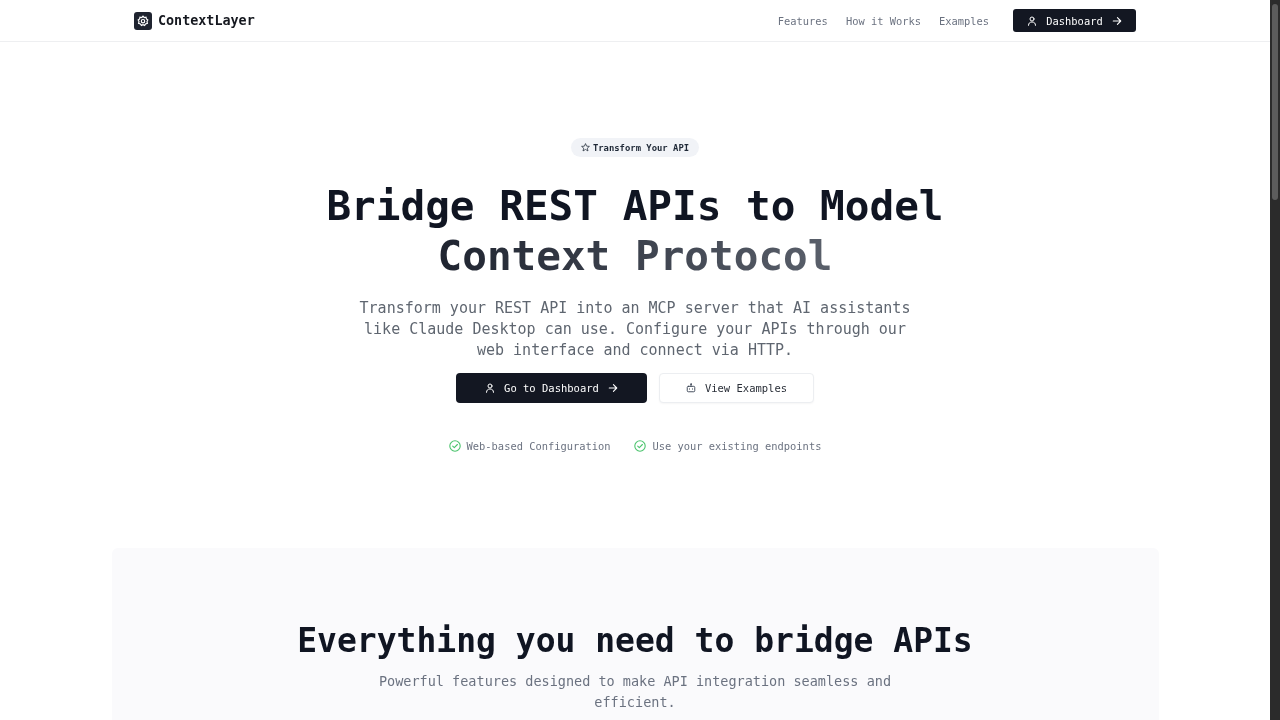 This screenshot has width=1280, height=720. I want to click on hero-subtitle: Transform your REST API into an MCP server that AI assistants like Claude Desktop can use. Configure your APIs through our web interface and connect via HTTP., so click(635, 329).